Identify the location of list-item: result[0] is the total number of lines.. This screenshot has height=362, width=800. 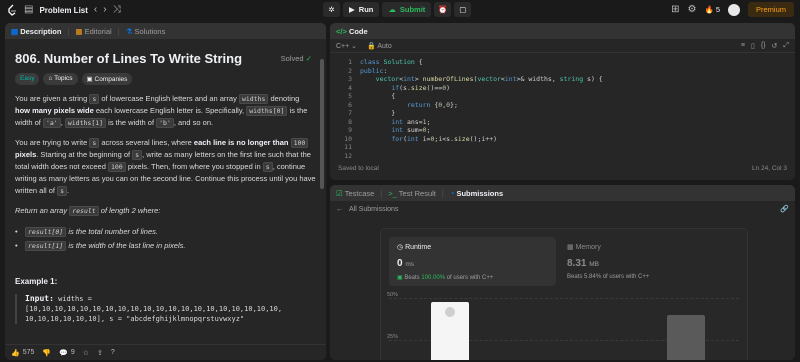
(165, 232).